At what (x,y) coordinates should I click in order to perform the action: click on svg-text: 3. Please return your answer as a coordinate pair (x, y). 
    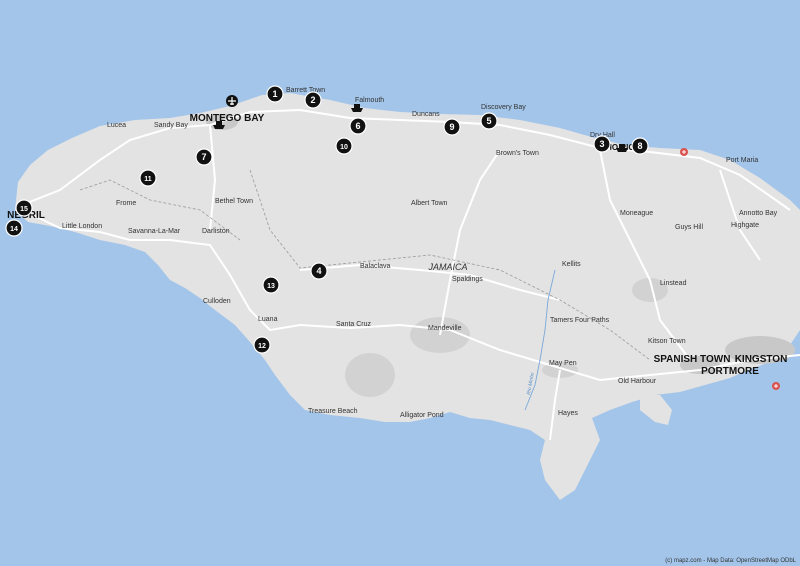
    Looking at the image, I should click on (601, 144).